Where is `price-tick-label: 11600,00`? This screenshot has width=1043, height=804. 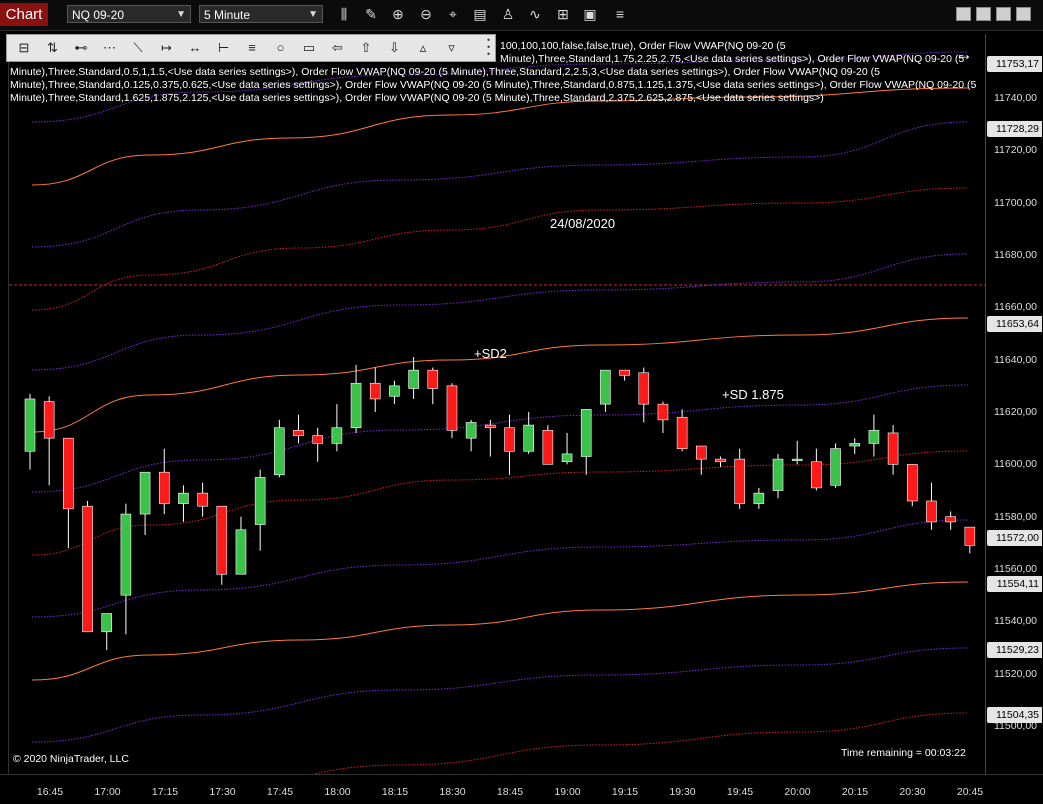
price-tick-label: 11600,00 is located at coordinates (1016, 464).